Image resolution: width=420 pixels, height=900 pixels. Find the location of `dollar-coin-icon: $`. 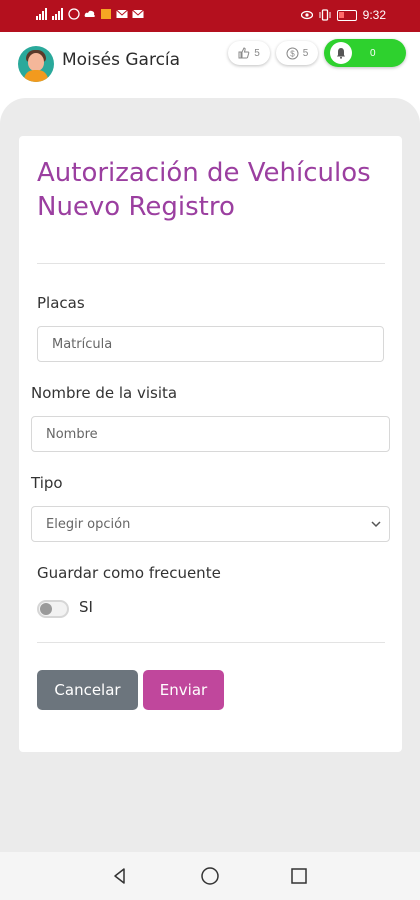

dollar-coin-icon: $ is located at coordinates (292, 53).